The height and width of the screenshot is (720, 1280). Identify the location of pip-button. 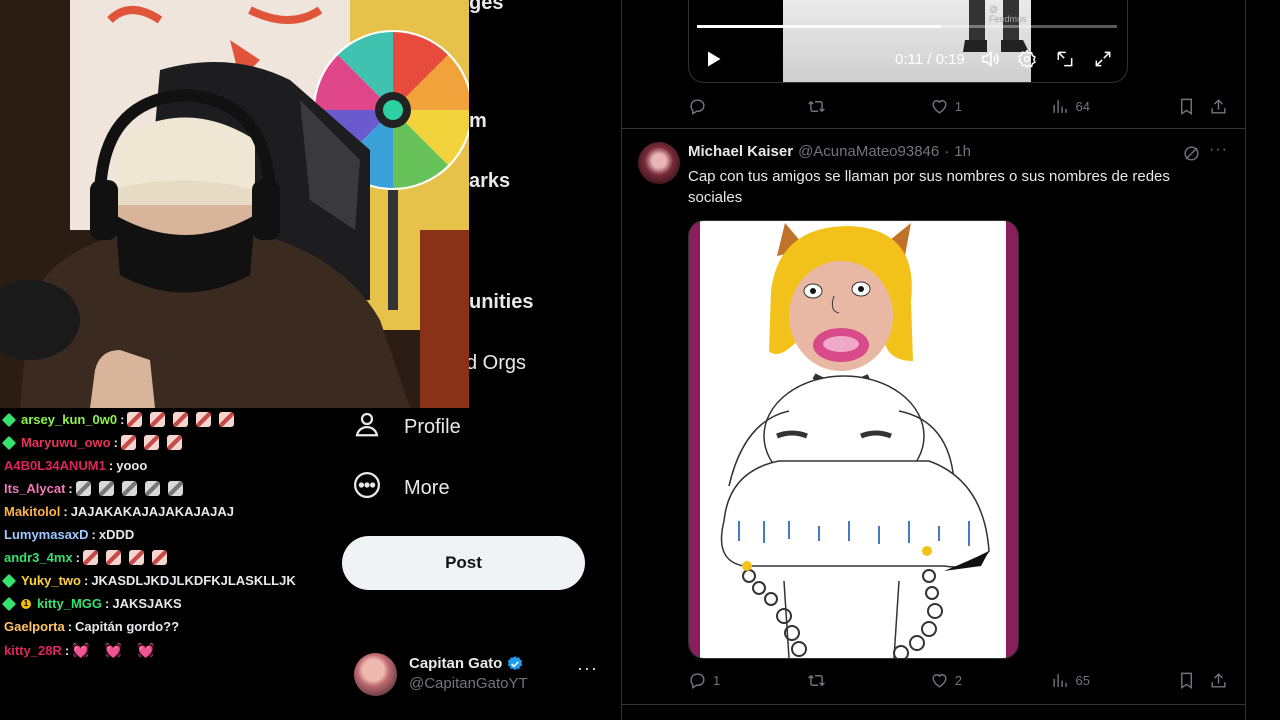
(1065, 59).